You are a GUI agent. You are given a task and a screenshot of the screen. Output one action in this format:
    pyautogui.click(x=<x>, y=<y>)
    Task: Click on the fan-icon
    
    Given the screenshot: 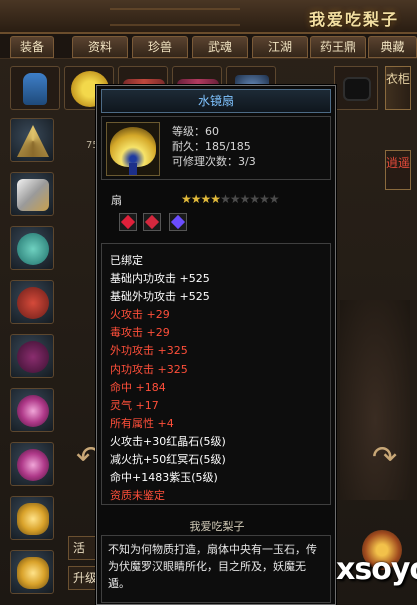 What is the action you would take?
    pyautogui.click(x=133, y=149)
    